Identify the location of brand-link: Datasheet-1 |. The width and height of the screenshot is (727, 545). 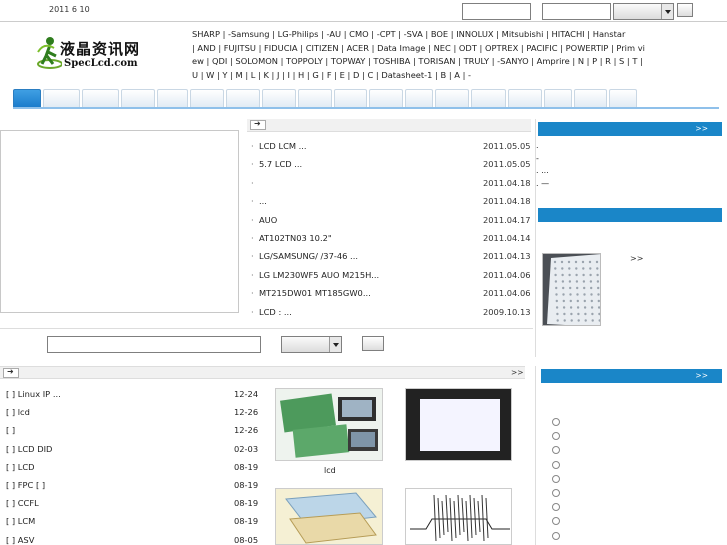
(409, 75).